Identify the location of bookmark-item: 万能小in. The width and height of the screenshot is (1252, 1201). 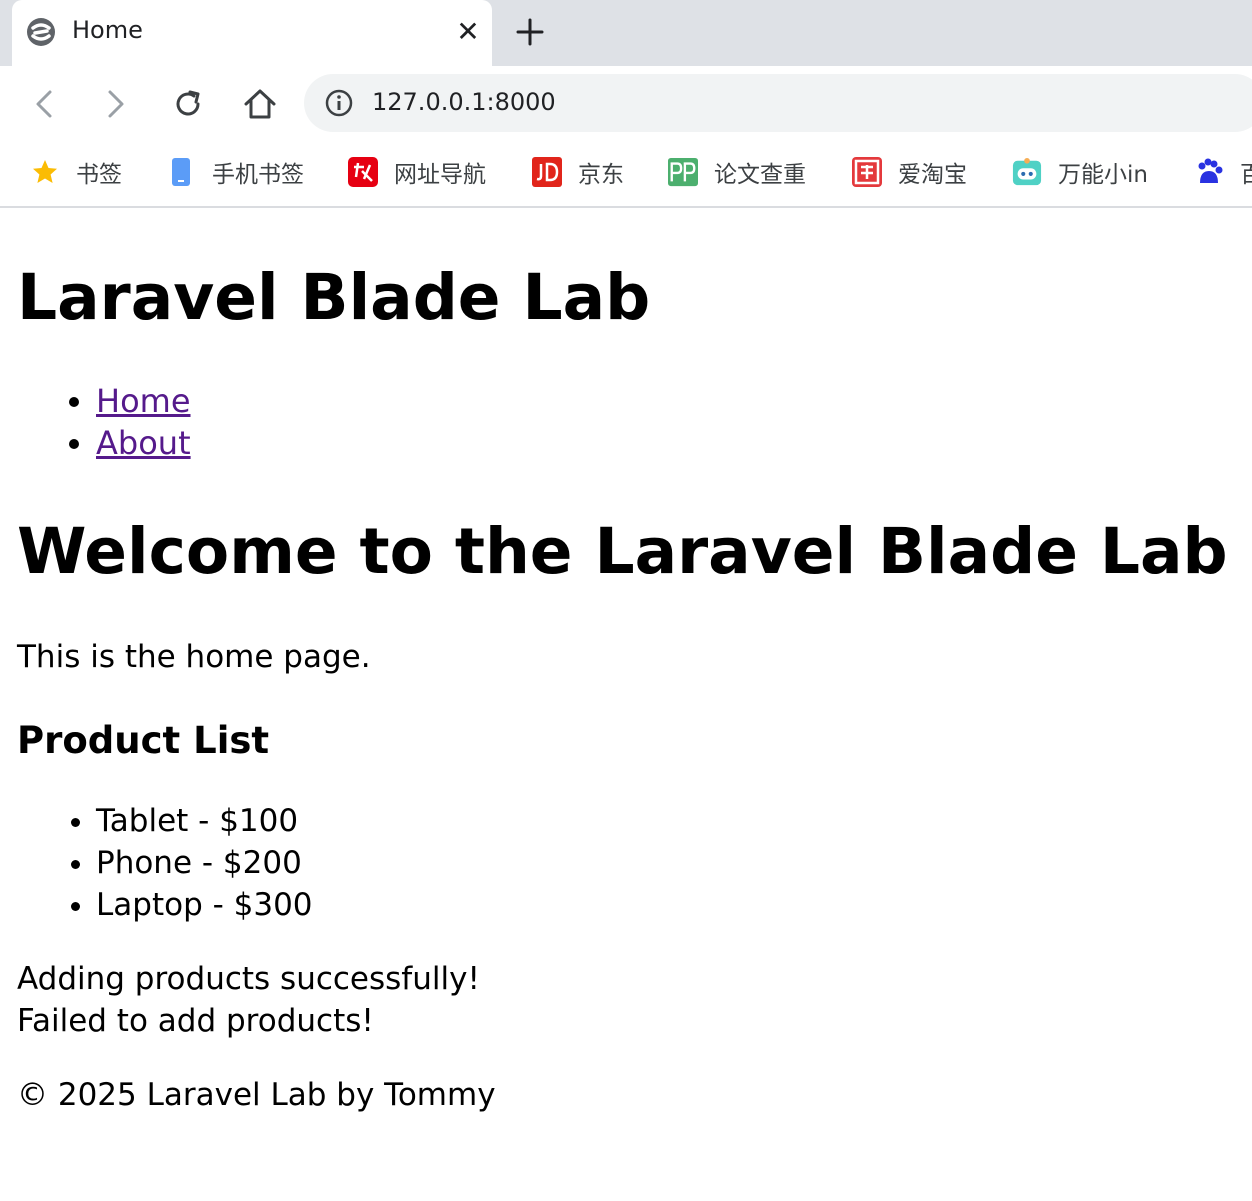
(1080, 172).